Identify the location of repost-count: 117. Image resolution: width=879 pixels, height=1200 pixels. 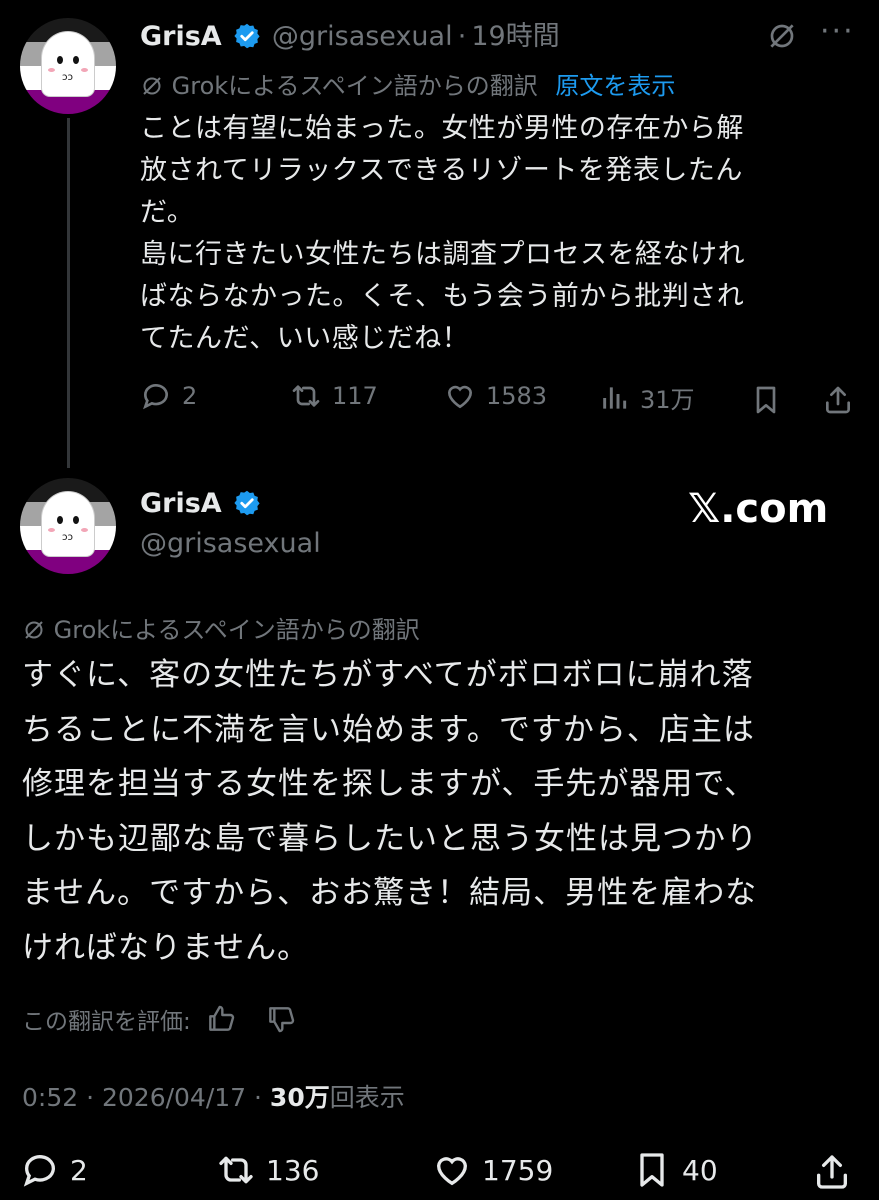
(355, 396).